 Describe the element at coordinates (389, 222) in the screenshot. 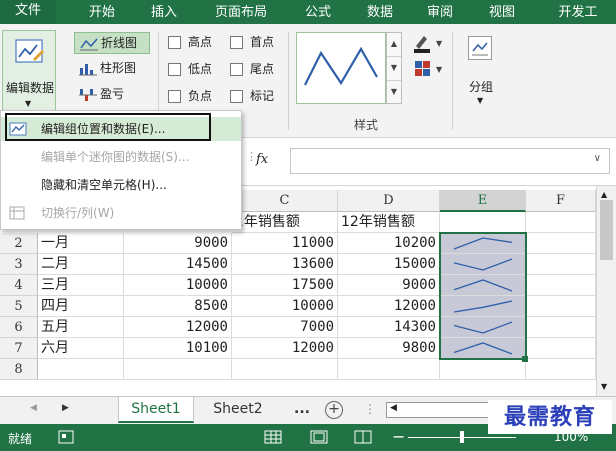

I see `cell-d1: 12年销售额` at that location.